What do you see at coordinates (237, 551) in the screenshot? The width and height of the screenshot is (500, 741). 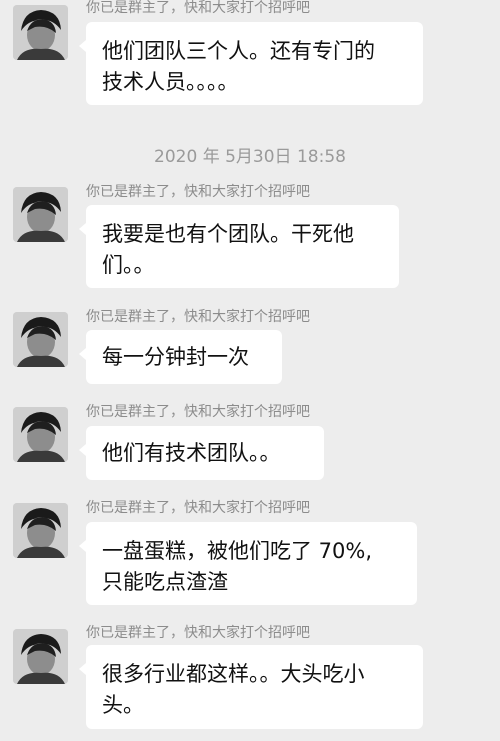 I see `message-line: 一盘蛋糕，被他们吃了 70%,` at bounding box center [237, 551].